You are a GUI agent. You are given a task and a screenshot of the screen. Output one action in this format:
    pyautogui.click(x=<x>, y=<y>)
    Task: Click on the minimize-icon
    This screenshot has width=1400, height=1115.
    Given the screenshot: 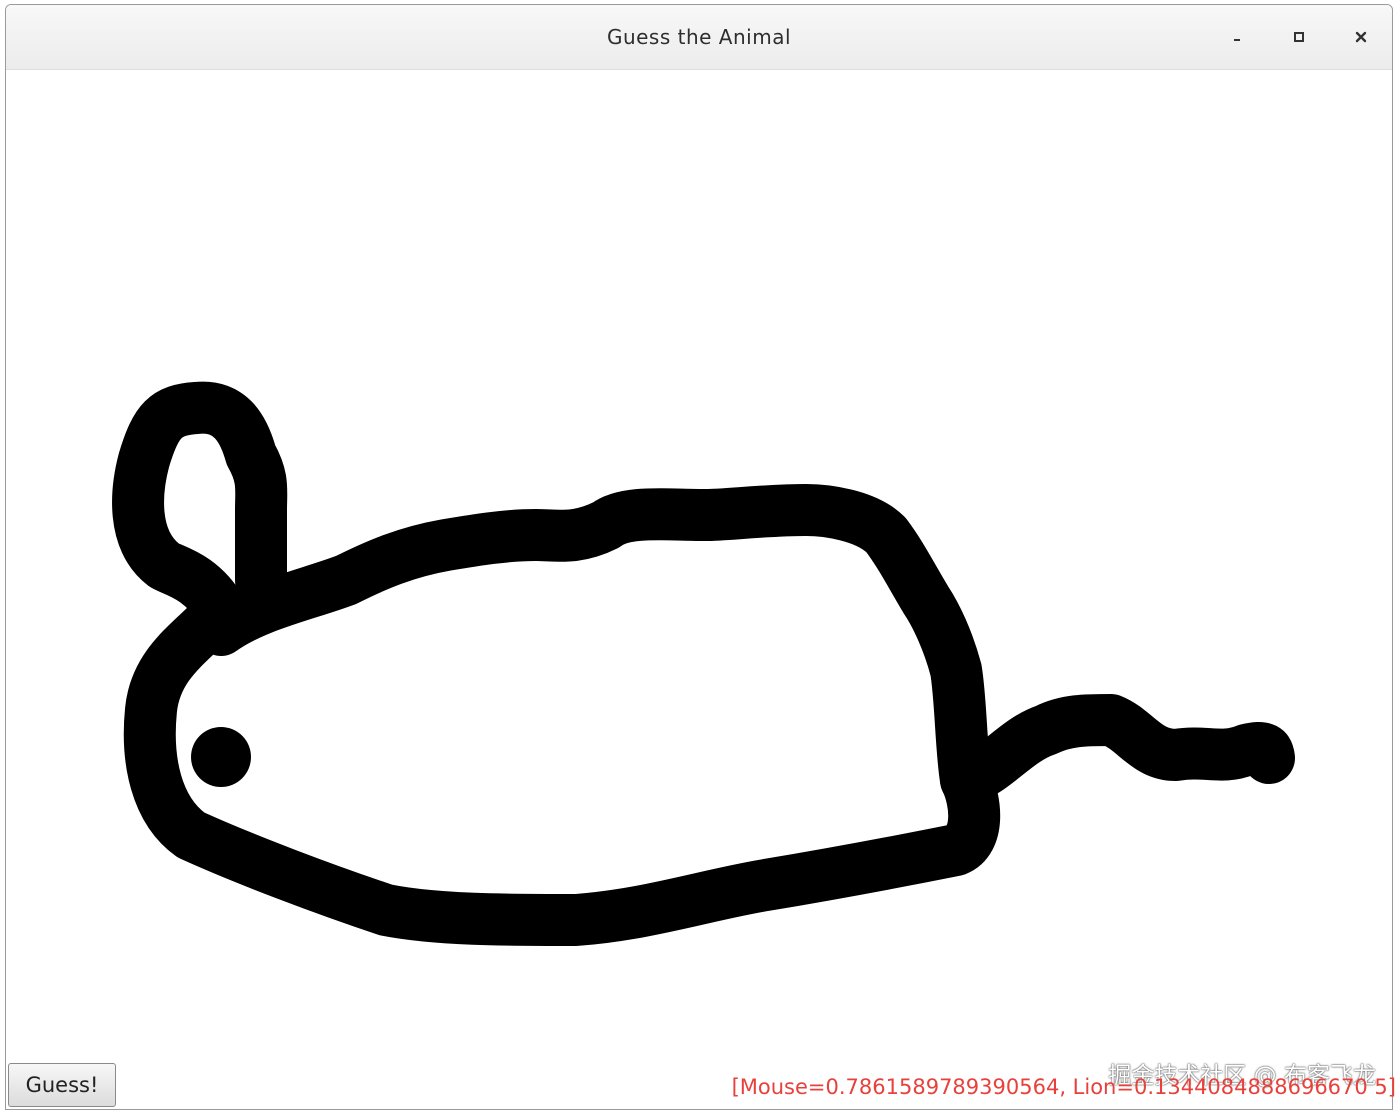 What is the action you would take?
    pyautogui.click(x=1237, y=40)
    